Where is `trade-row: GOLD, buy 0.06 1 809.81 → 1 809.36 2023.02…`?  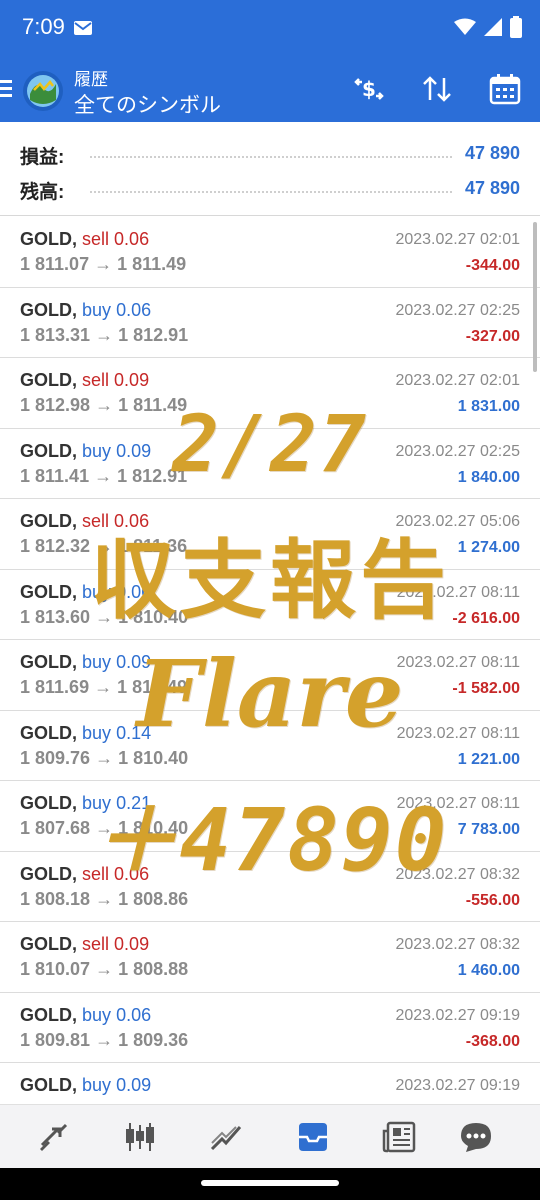
trade-row: GOLD, buy 0.06 1 809.81 → 1 809.36 2023.02… is located at coordinates (270, 1027).